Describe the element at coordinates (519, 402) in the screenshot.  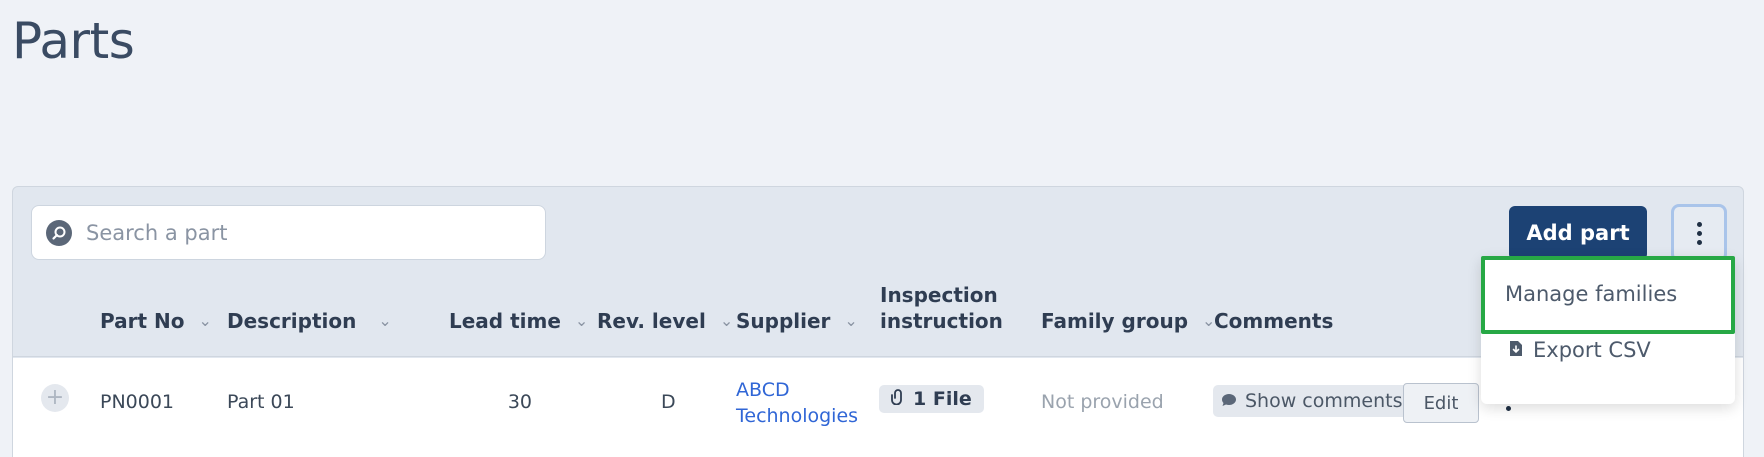
I see `cell-lead-time: 30` at that location.